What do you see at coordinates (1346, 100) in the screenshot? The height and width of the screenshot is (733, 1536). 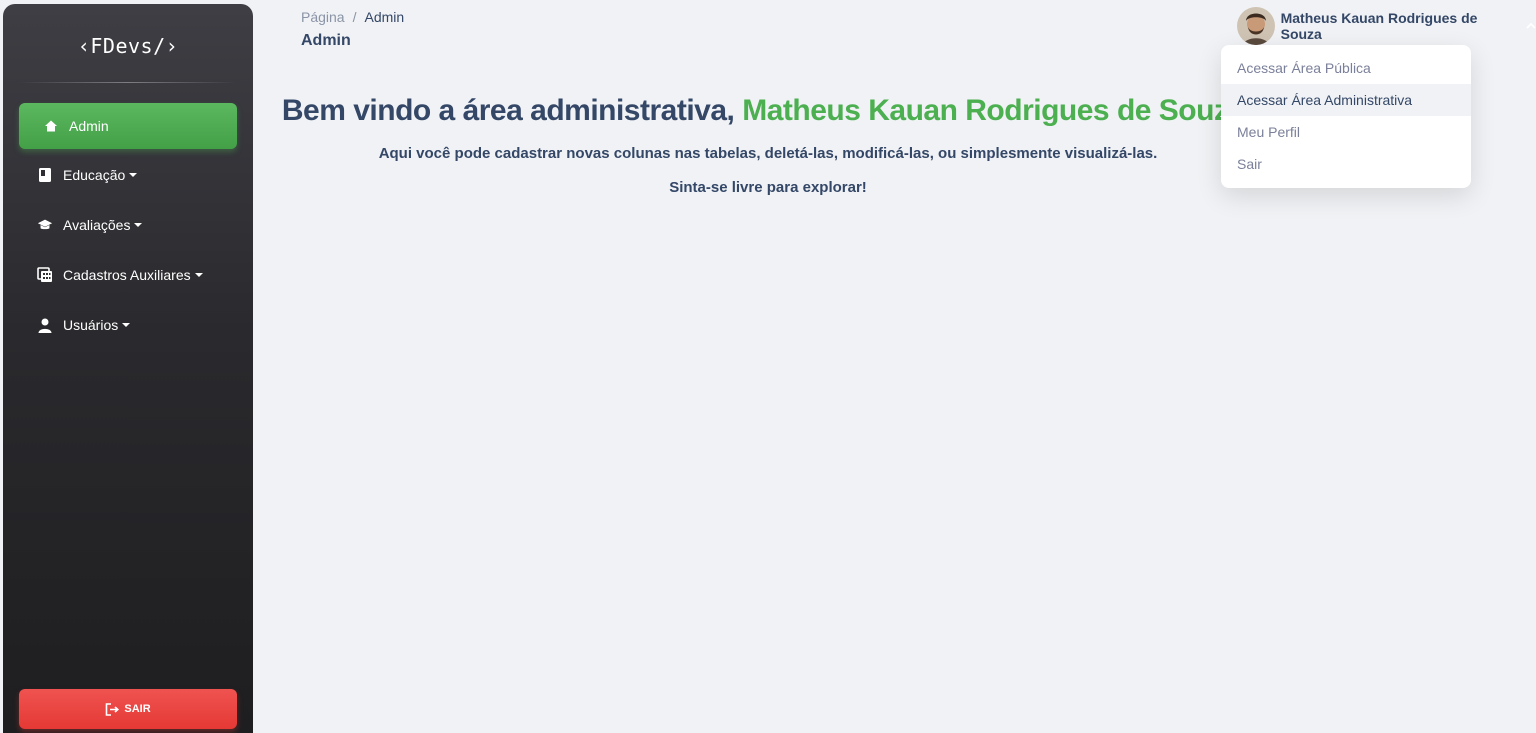 I see `menu-item-area-administrativa: Acessar Área Administrativa` at bounding box center [1346, 100].